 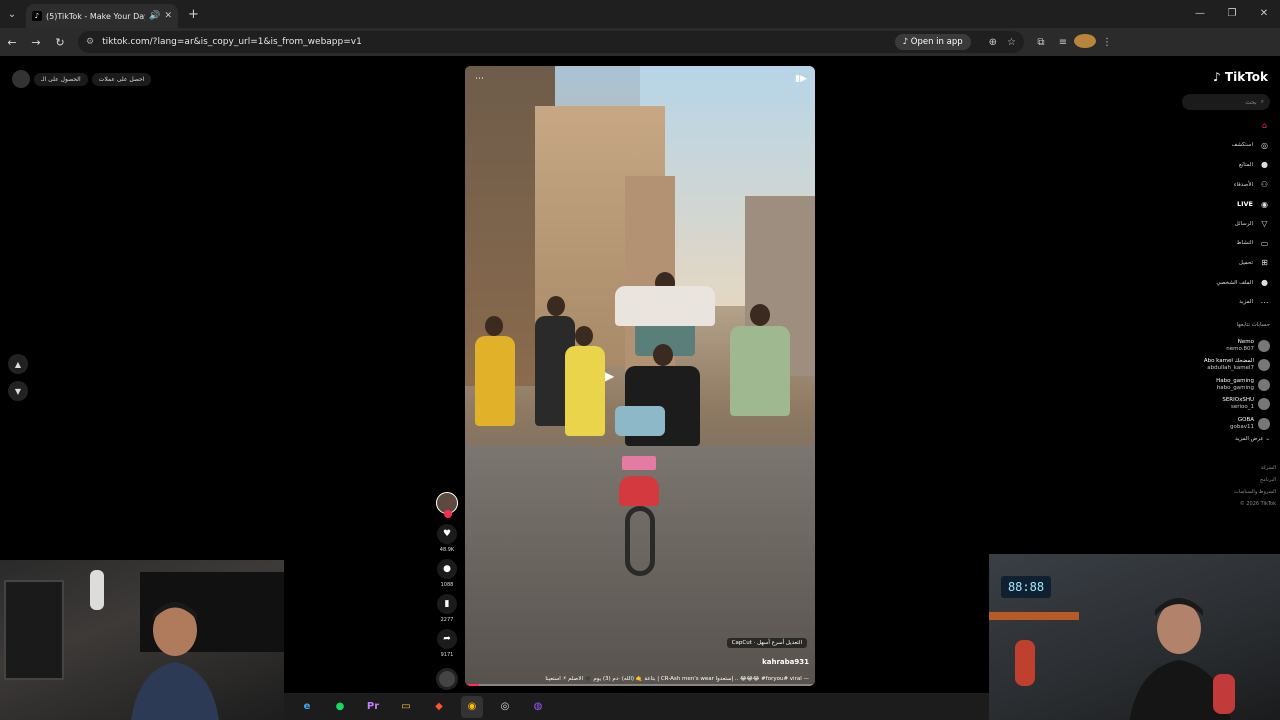 What do you see at coordinates (1220, 224) in the screenshot?
I see `sidebar-item-messages: الرسائل ▽` at bounding box center [1220, 224].